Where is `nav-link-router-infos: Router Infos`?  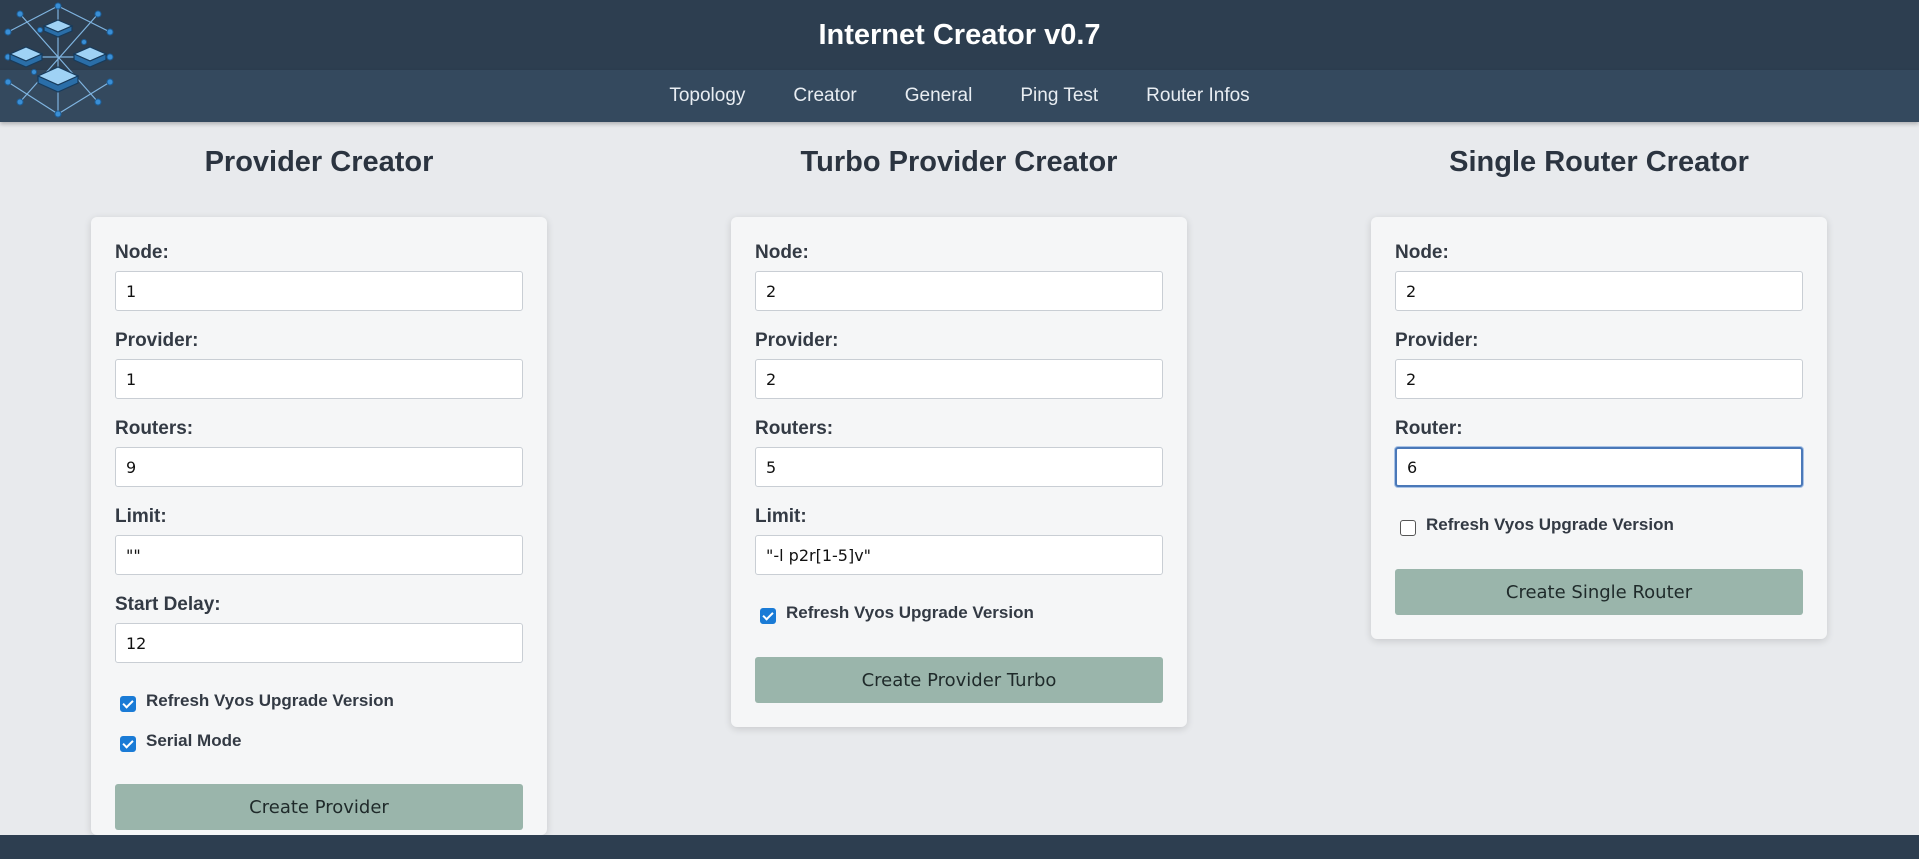 nav-link-router-infos: Router Infos is located at coordinates (1198, 96).